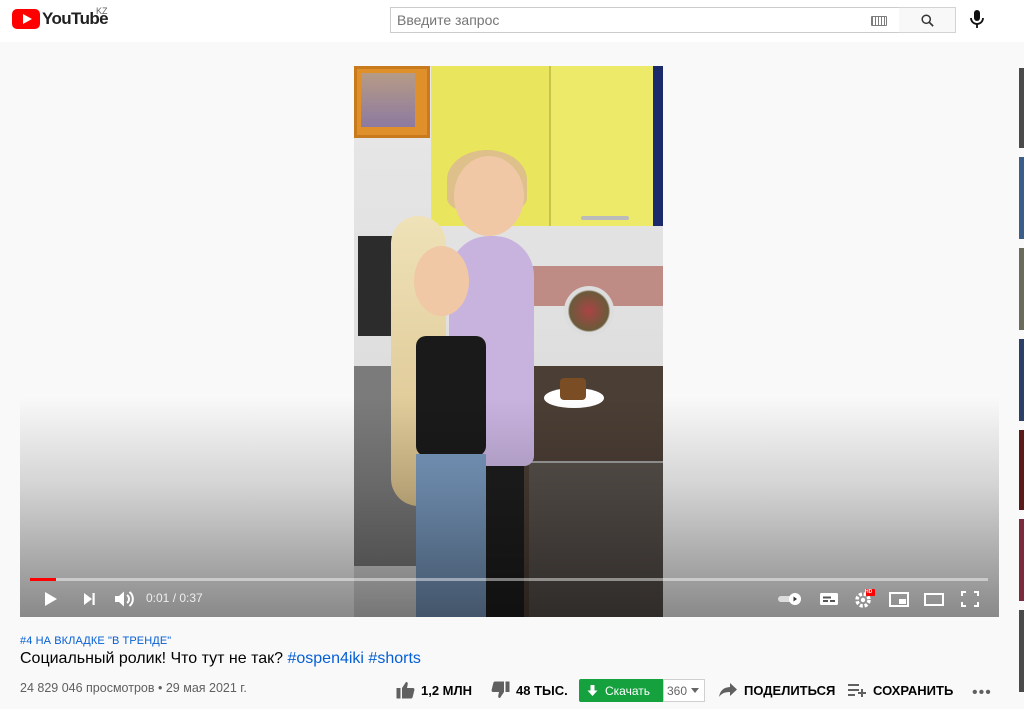 This screenshot has height=709, width=1024. I want to click on video-title-text: Социальный ролик! Что тут не так?, so click(152, 658).